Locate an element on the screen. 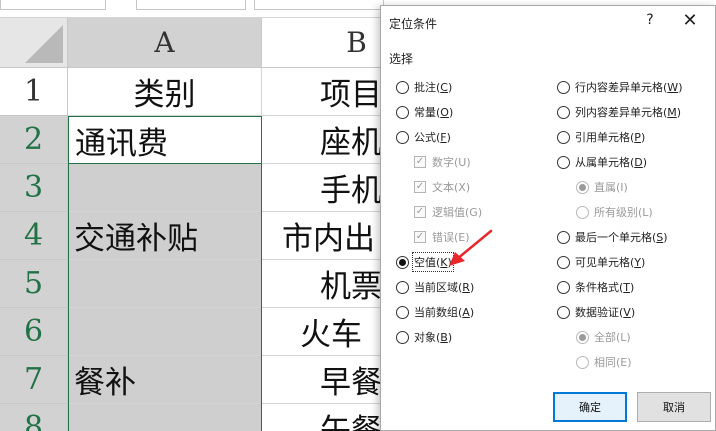 Image resolution: width=716 pixels, height=431 pixels. option-label: 最后一个单元格( is located at coordinates (616, 237).